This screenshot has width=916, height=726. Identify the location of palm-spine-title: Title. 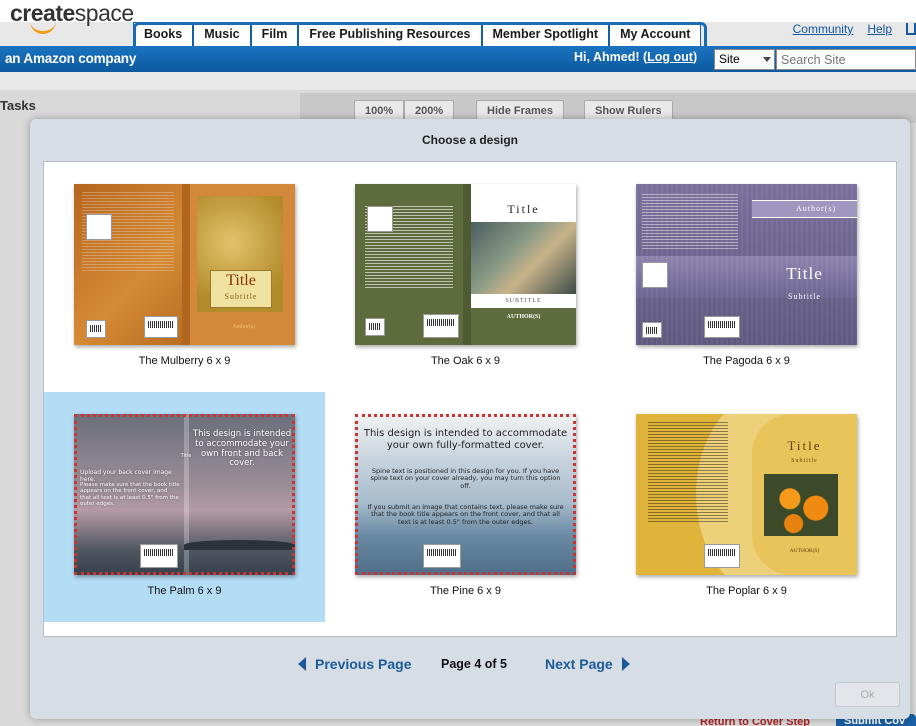
(186, 456).